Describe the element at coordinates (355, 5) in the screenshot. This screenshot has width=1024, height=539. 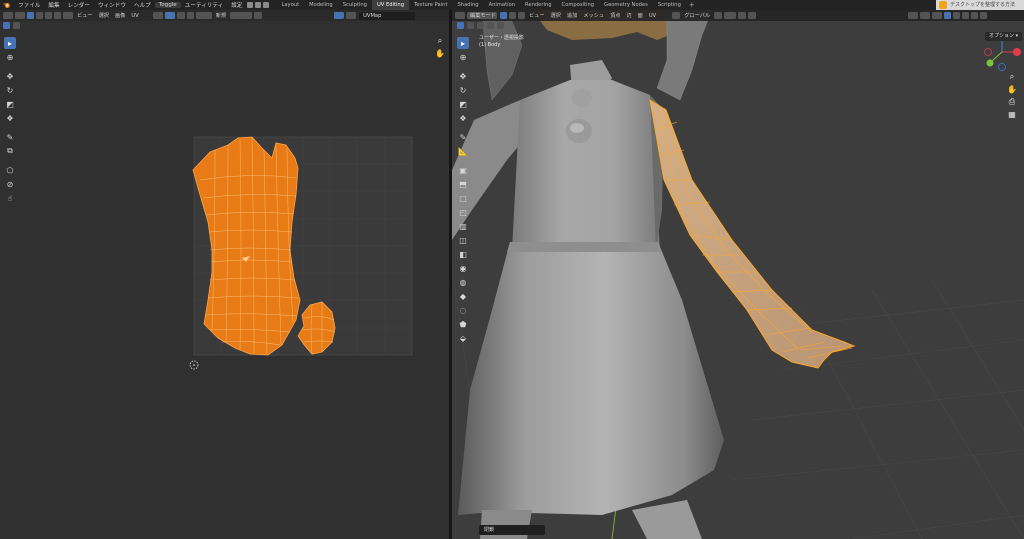
I see `tab-sculpting: Sculpting` at that location.